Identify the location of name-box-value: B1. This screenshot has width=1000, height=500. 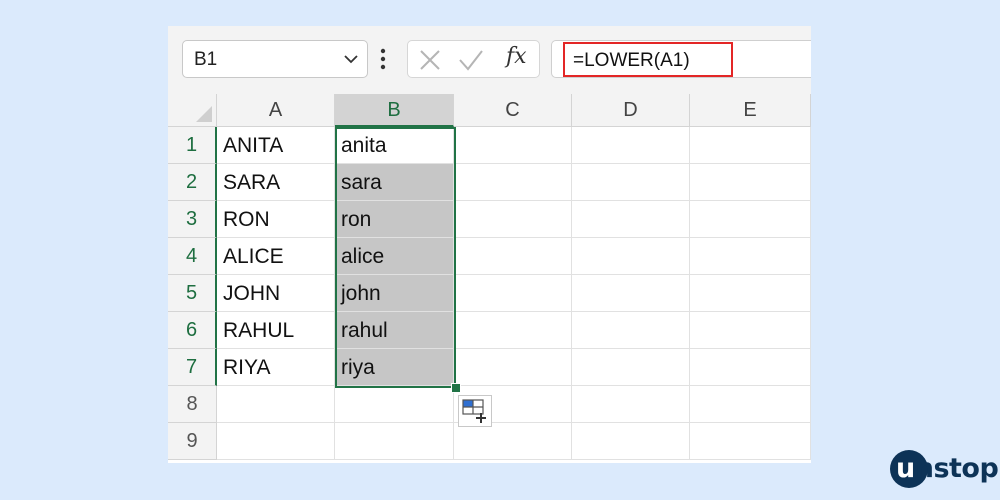
(206, 59).